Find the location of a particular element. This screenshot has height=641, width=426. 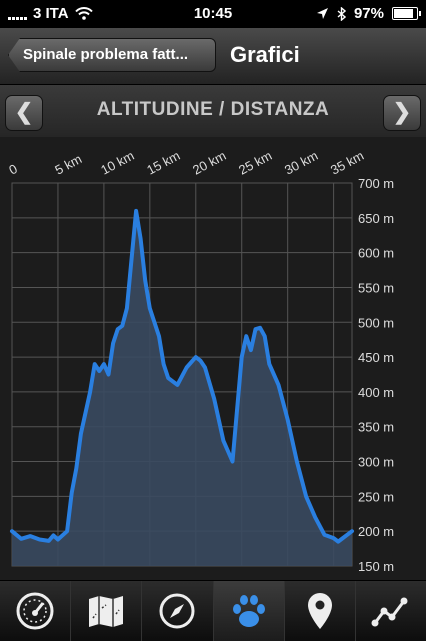

x-tick-label: 25 km is located at coordinates (255, 163).